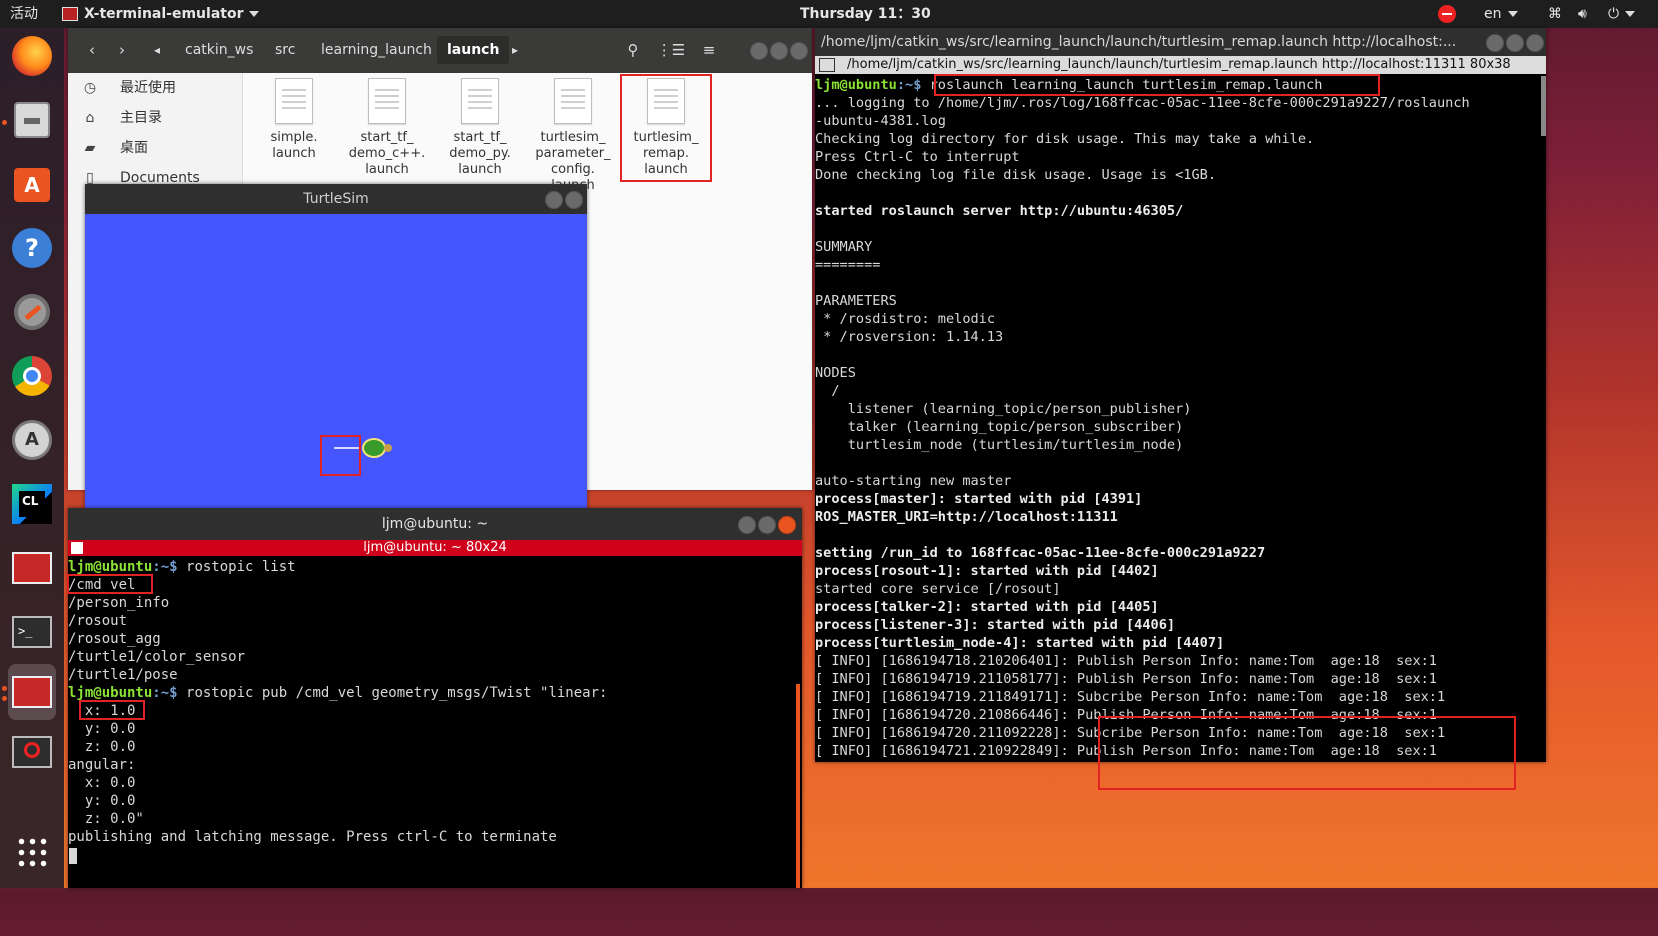 The width and height of the screenshot is (1658, 936). I want to click on terminal-line: NODES, so click(835, 373).